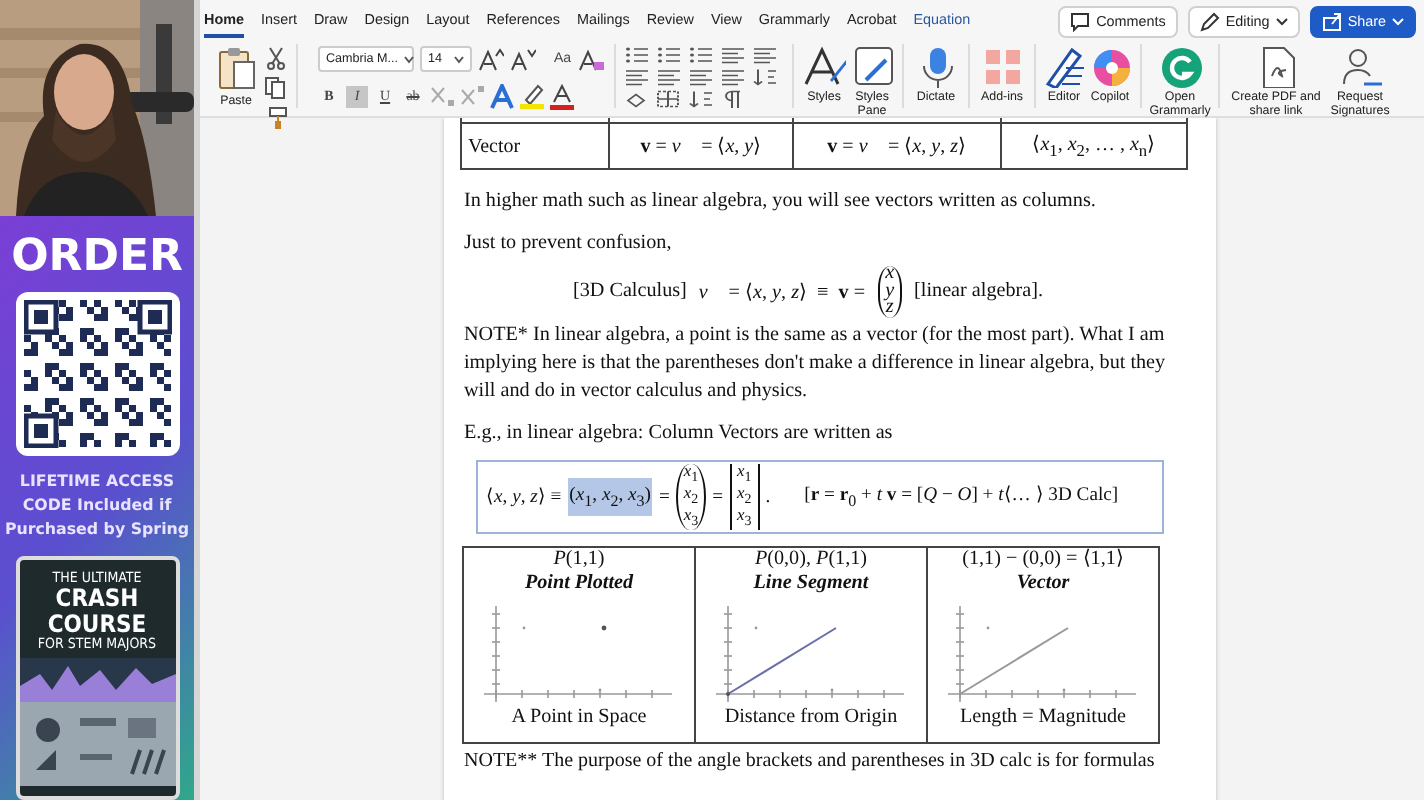 The height and width of the screenshot is (800, 1424). What do you see at coordinates (636, 99) in the screenshot?
I see `shading-icon` at bounding box center [636, 99].